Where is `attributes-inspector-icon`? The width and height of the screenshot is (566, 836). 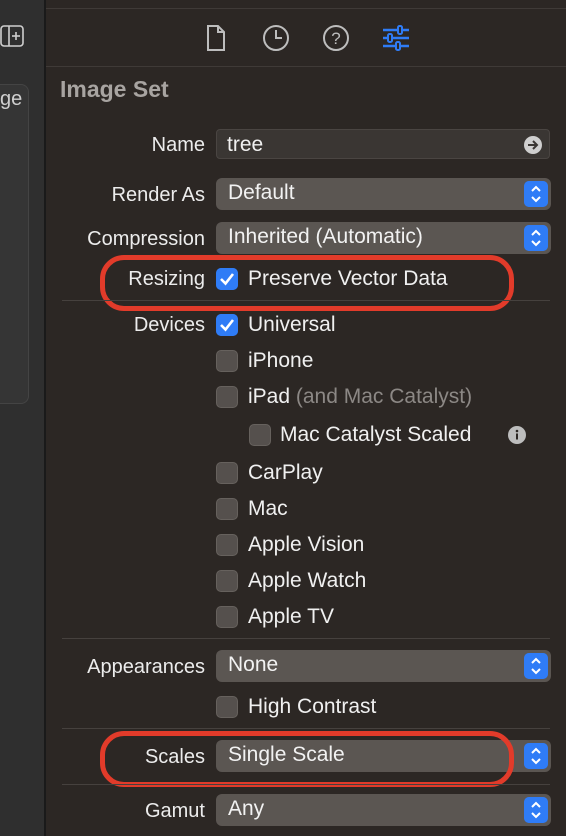 attributes-inspector-icon is located at coordinates (396, 38).